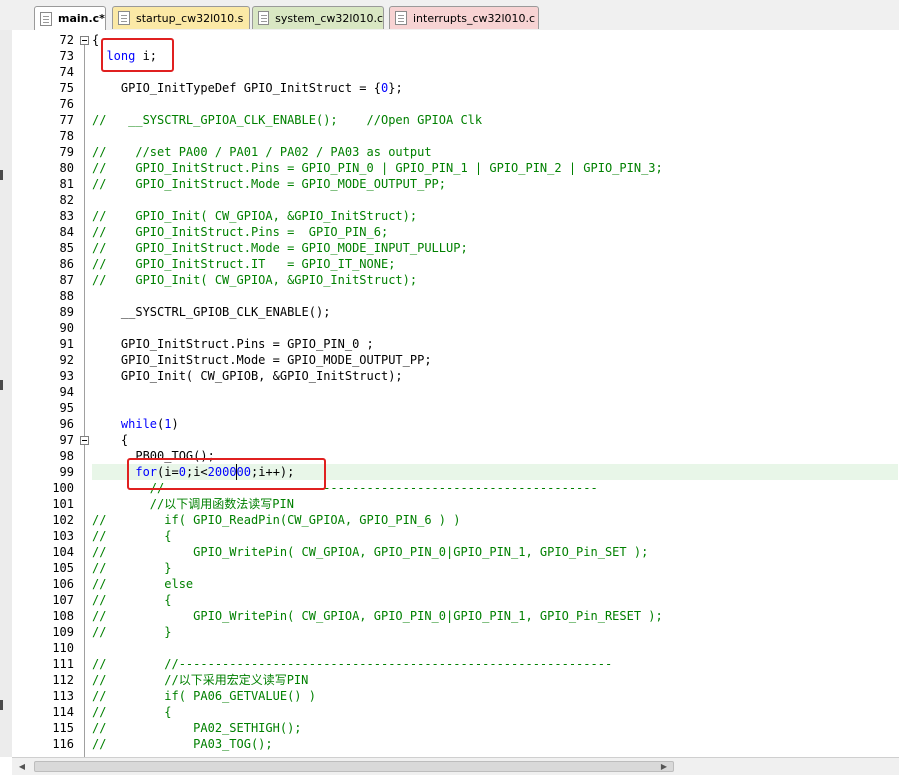  What do you see at coordinates (63, 680) in the screenshot?
I see `line-number: 112` at bounding box center [63, 680].